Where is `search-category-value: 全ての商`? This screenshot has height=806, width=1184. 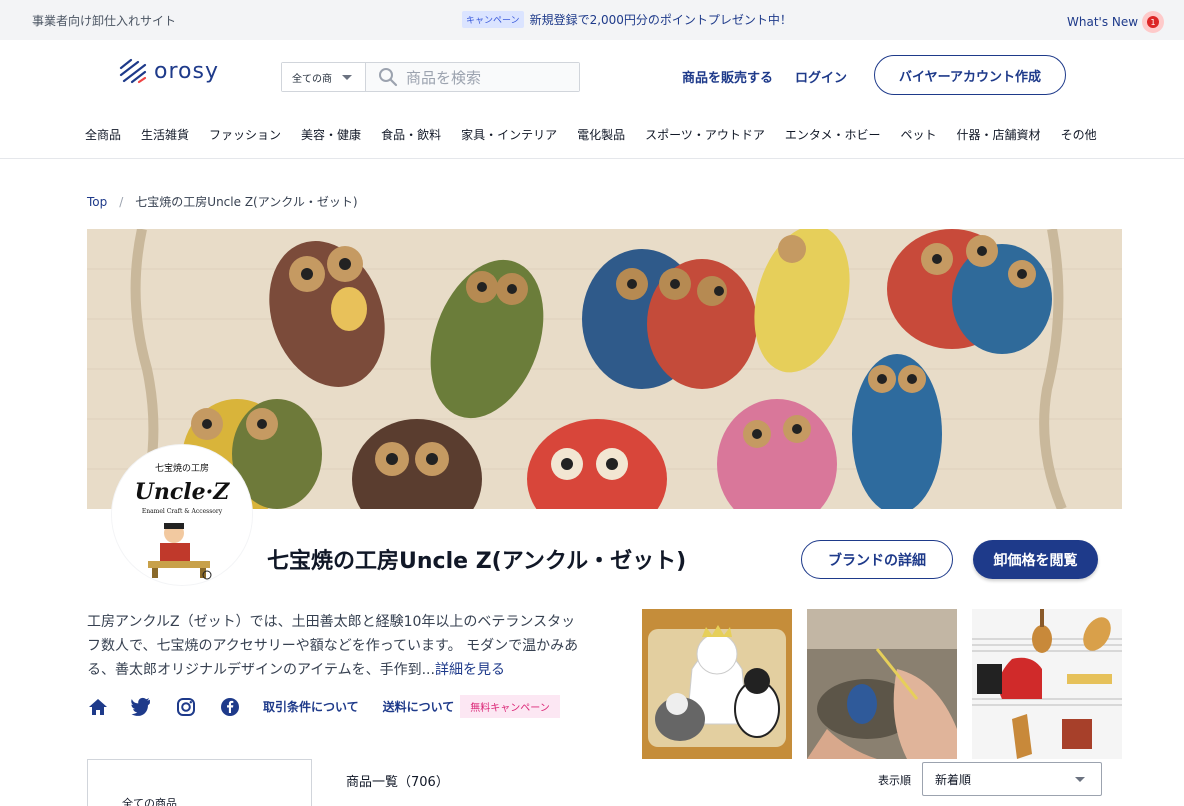
search-category-value: 全ての商 is located at coordinates (312, 79).